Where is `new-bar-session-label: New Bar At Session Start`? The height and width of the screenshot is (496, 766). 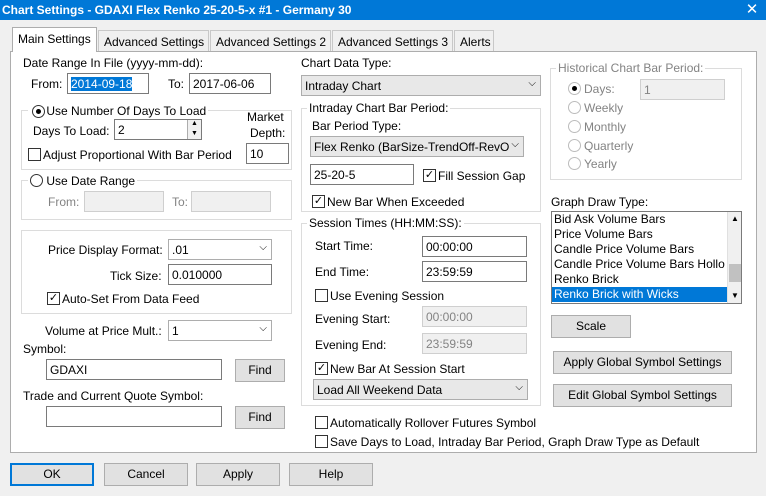
new-bar-session-label: New Bar At Session Start is located at coordinates (397, 369).